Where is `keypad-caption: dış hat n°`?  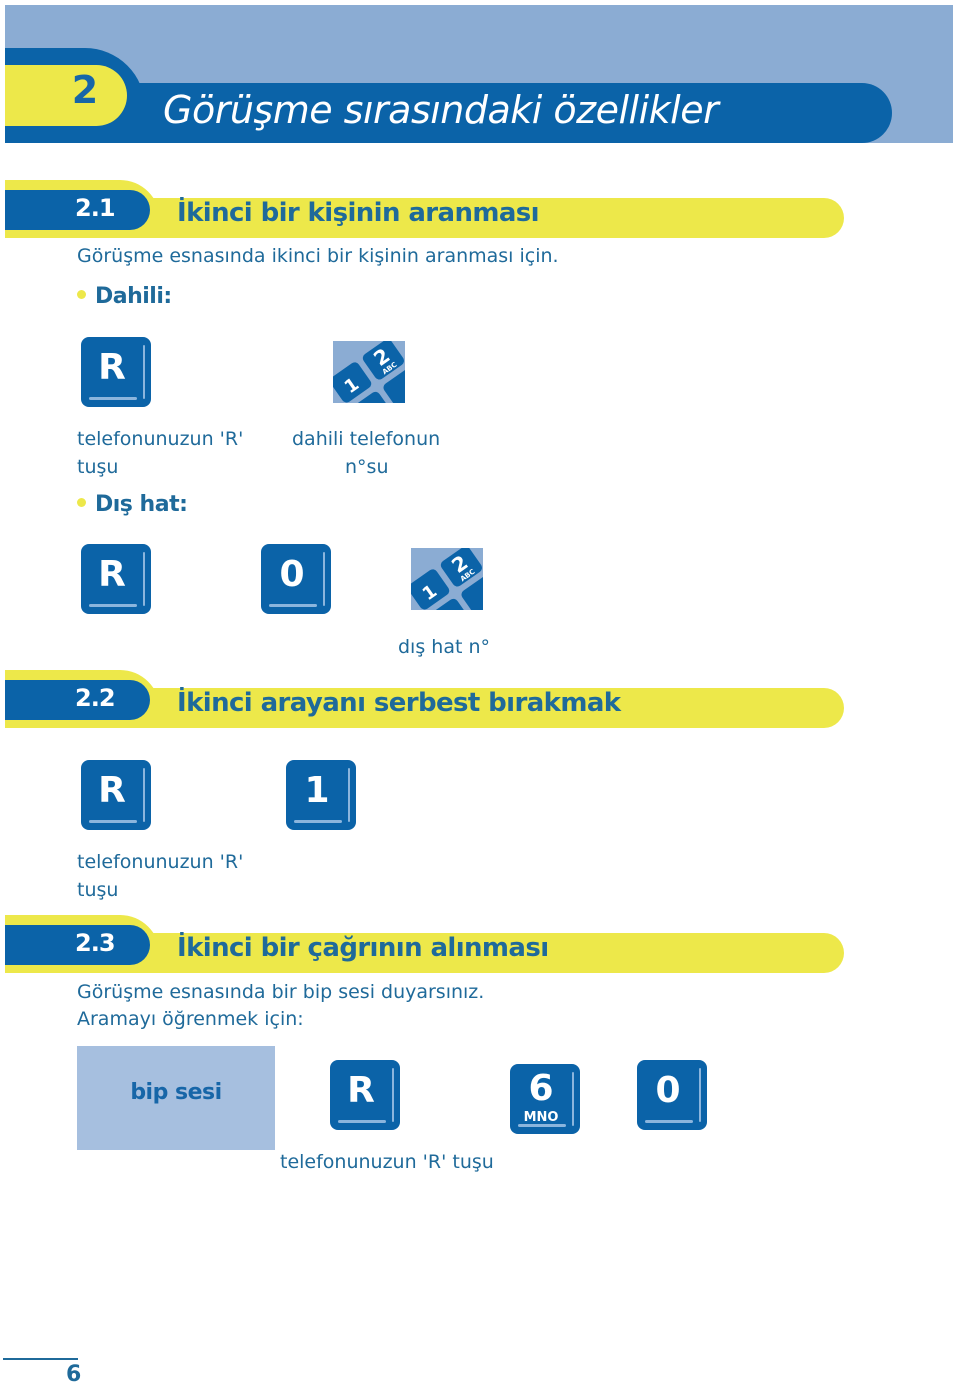 keypad-caption: dış hat n° is located at coordinates (444, 647).